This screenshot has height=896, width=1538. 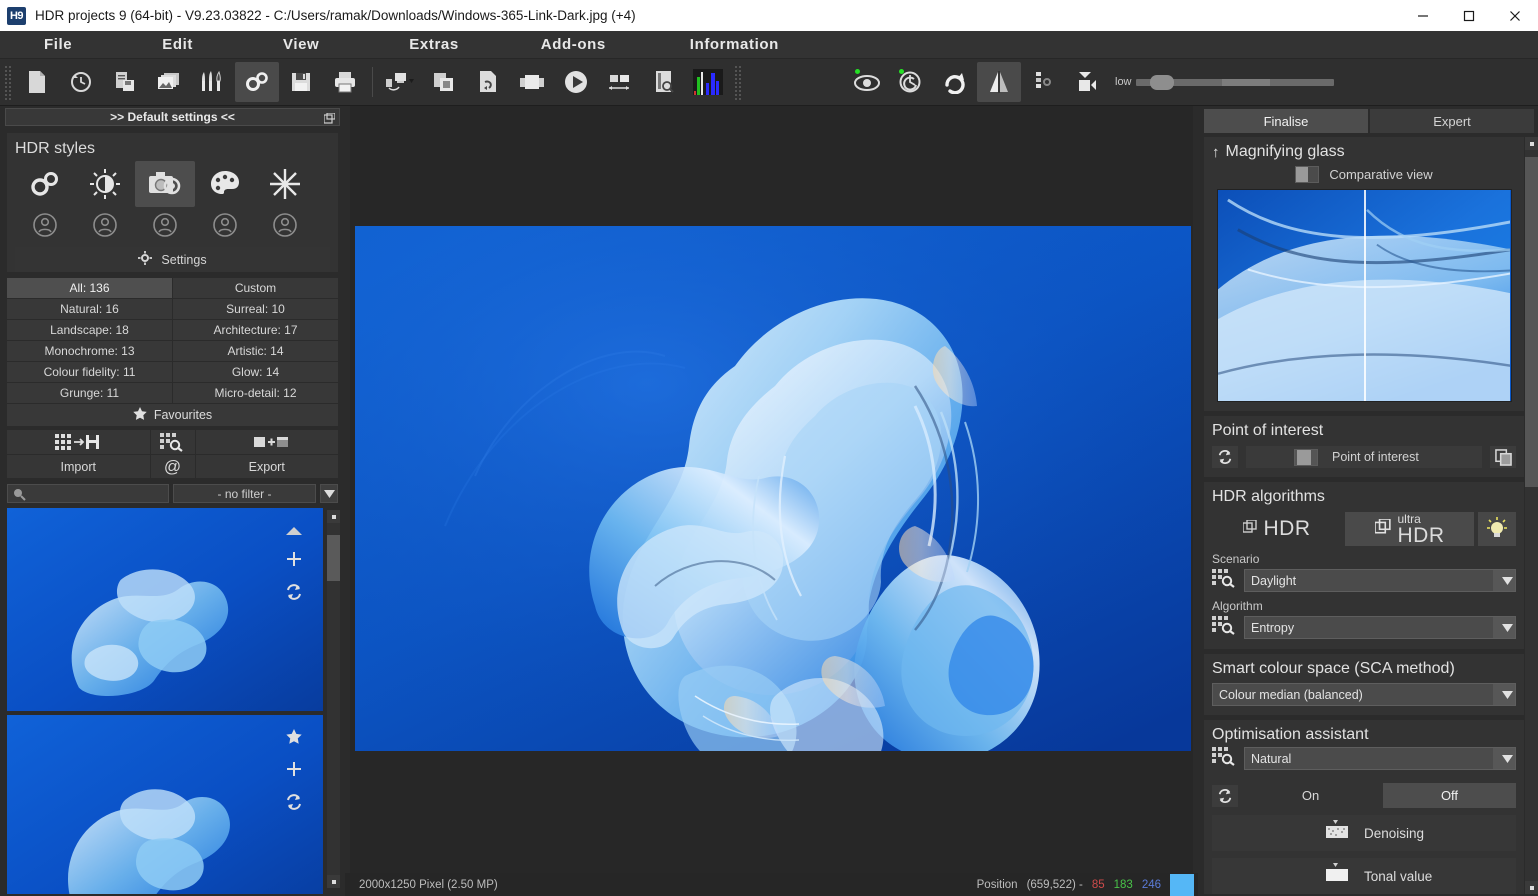 What do you see at coordinates (1307, 174) in the screenshot?
I see `comparative-view-toggle` at bounding box center [1307, 174].